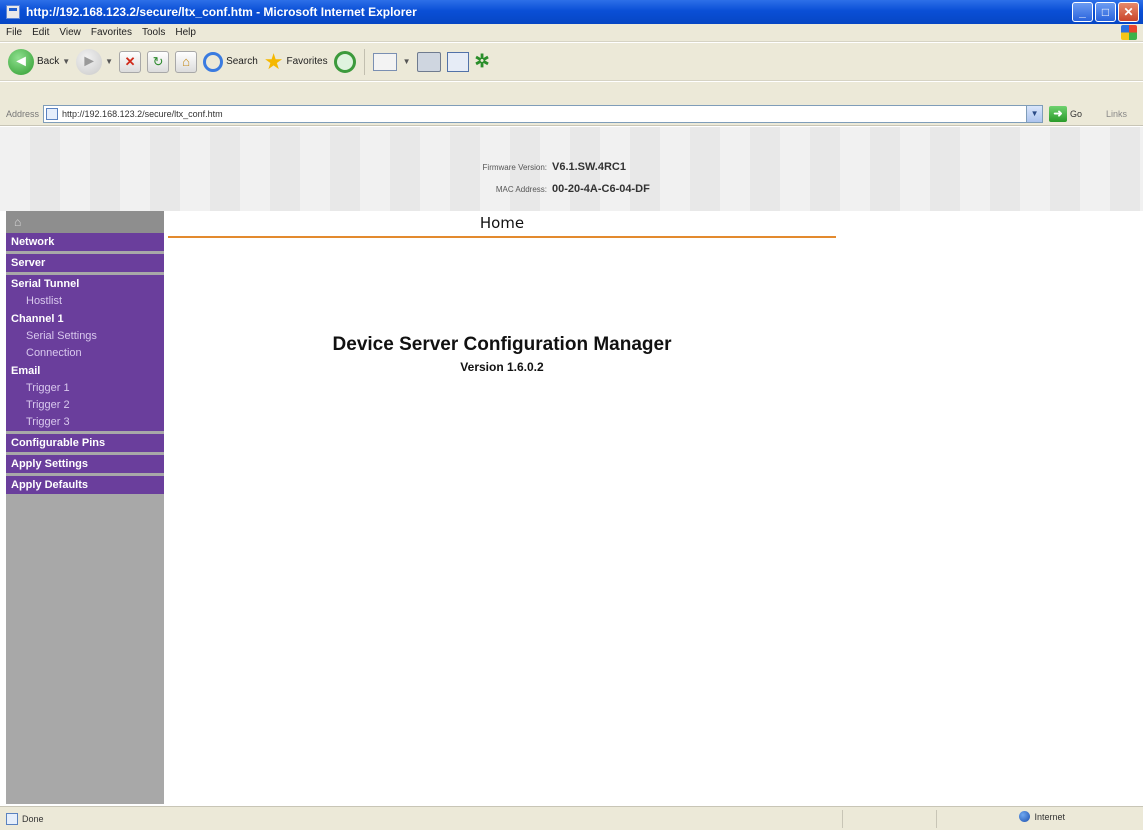 The image size is (1143, 830). Describe the element at coordinates (1025, 816) in the screenshot. I see `globe-icon` at that location.